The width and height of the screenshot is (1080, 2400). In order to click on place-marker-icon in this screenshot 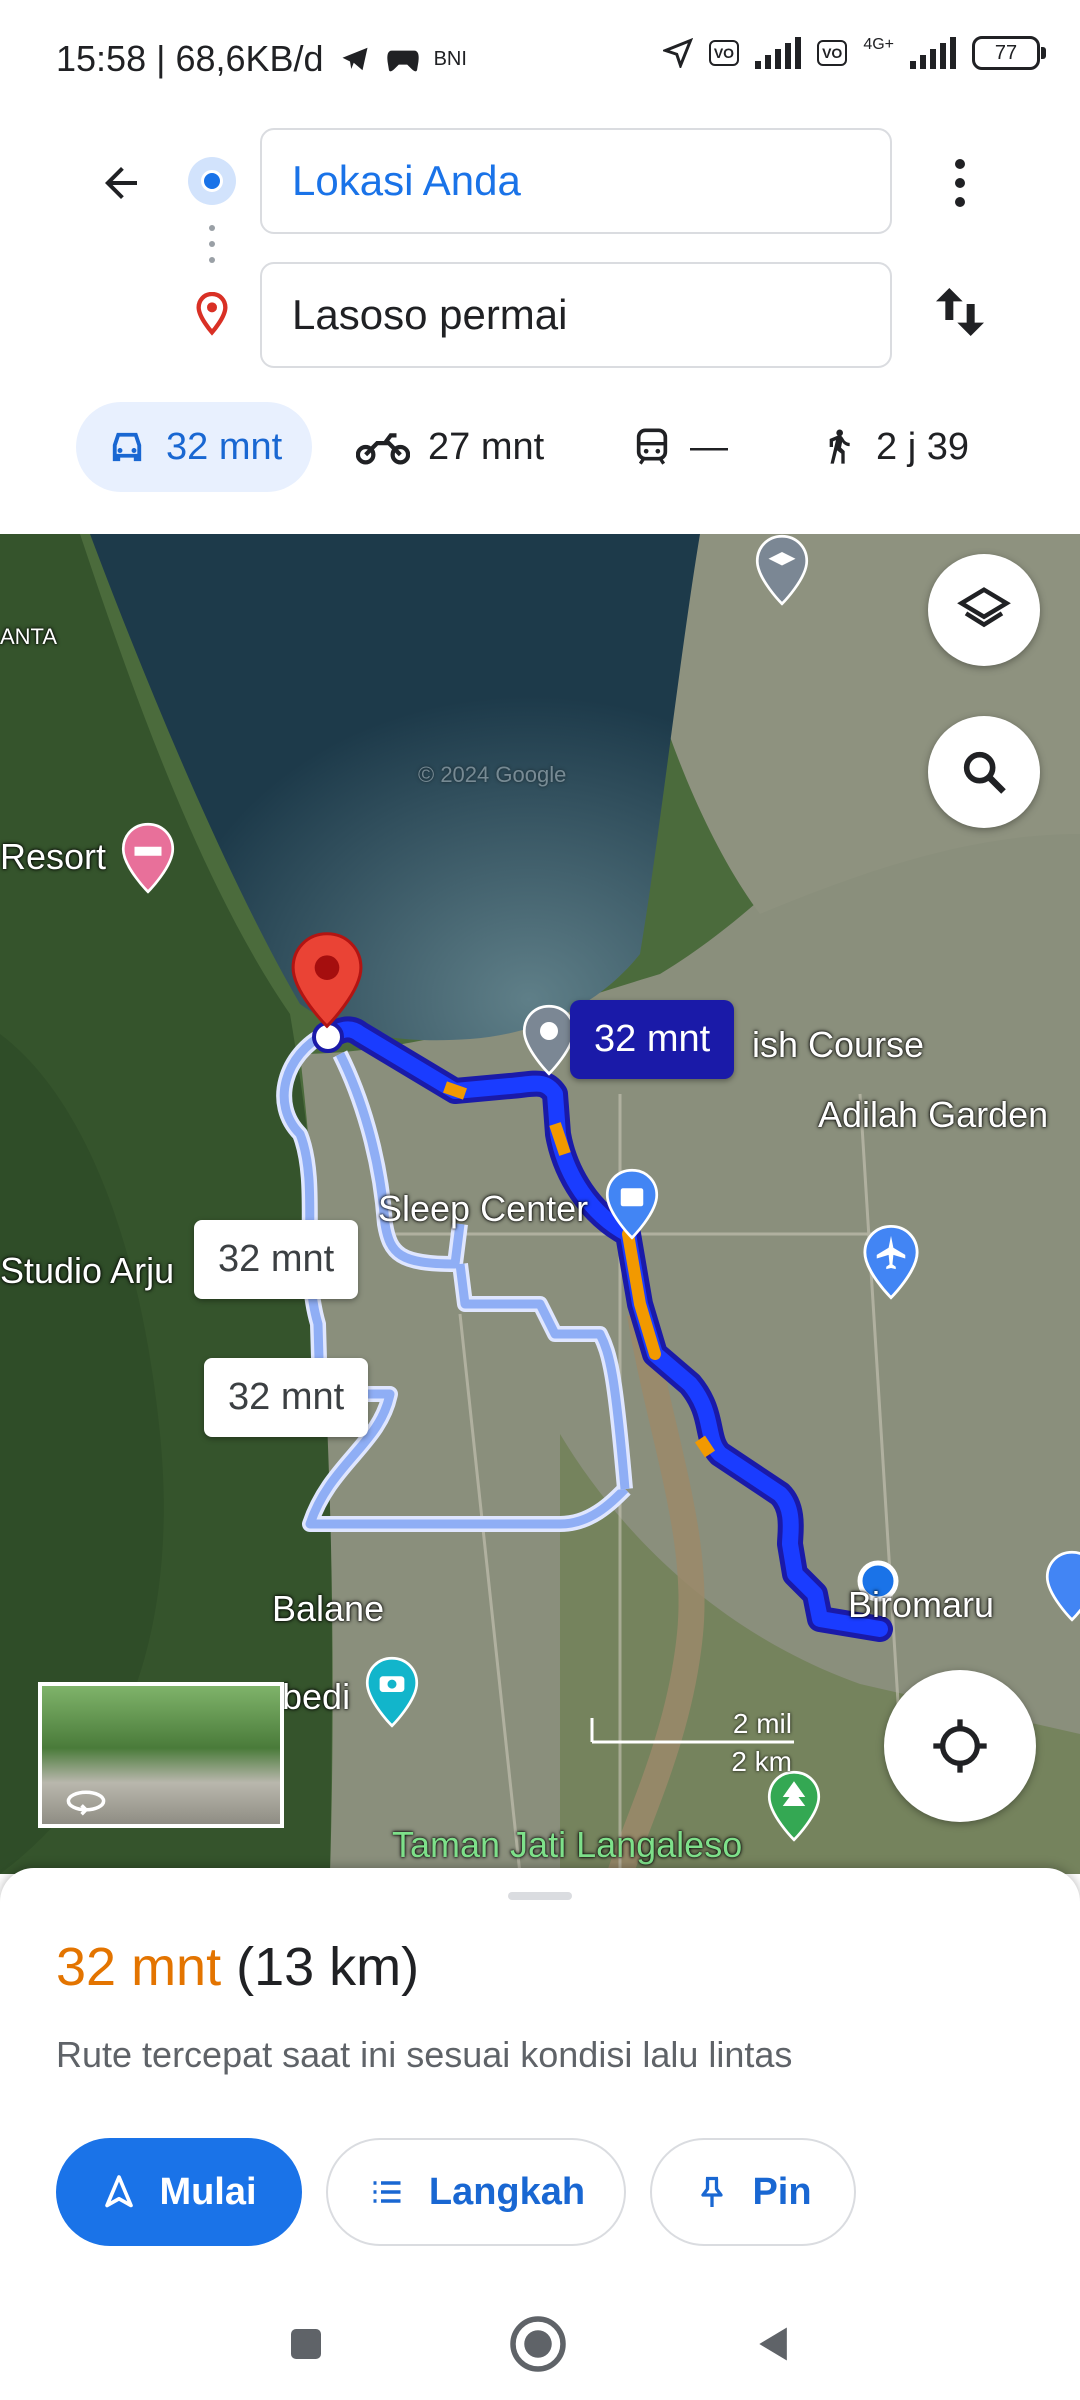, I will do `click(549, 1040)`.